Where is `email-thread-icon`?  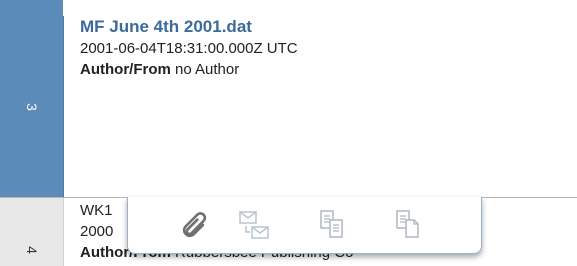
email-thread-icon is located at coordinates (254, 225).